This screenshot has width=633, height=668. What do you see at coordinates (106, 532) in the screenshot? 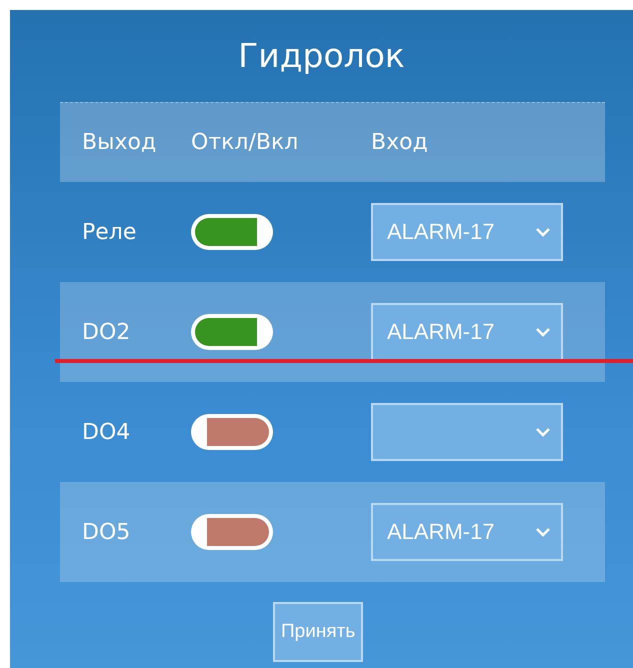
I see `output-label: DO5` at bounding box center [106, 532].